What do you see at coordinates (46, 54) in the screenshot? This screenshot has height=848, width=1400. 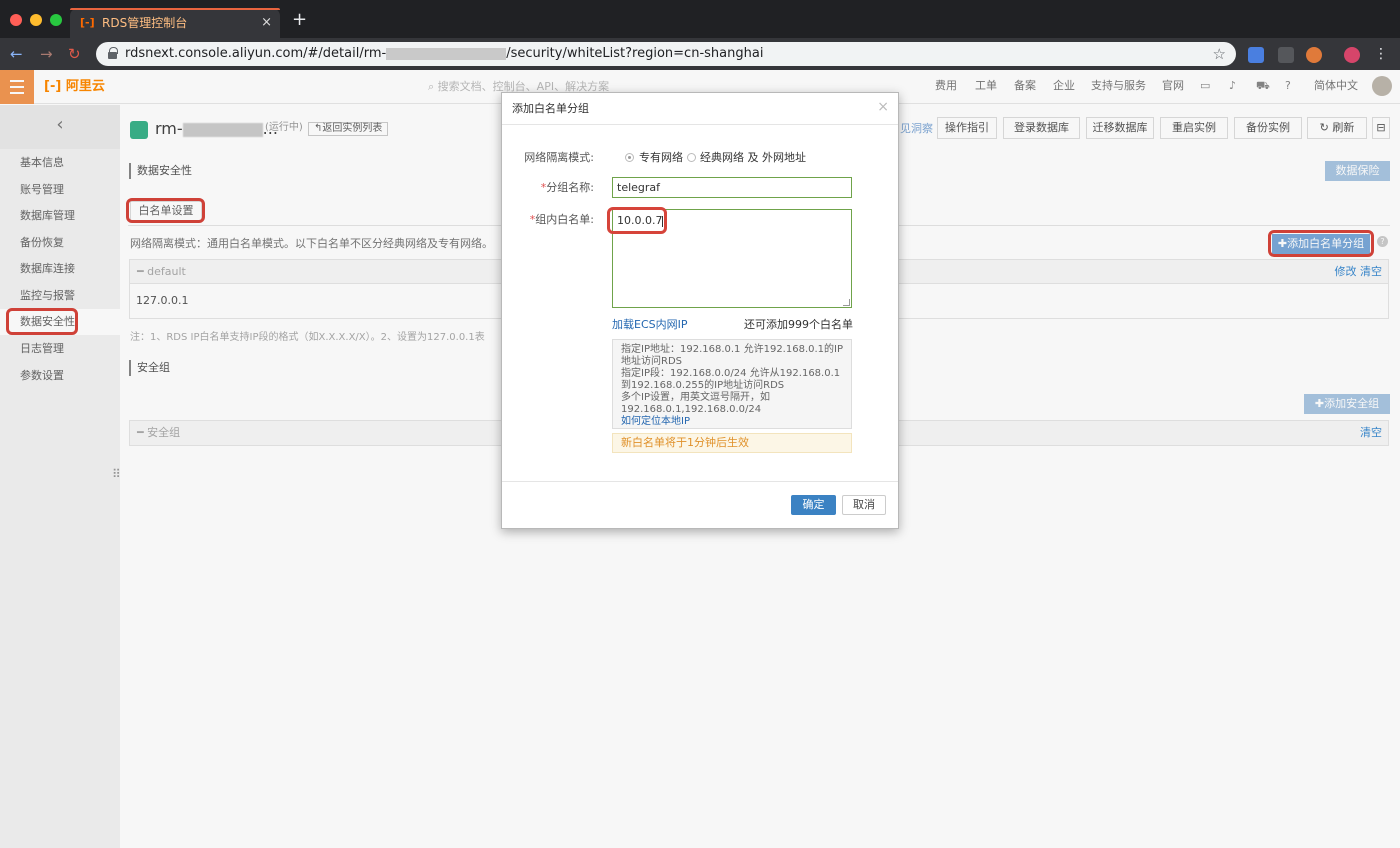 I see `forward-icon: →` at bounding box center [46, 54].